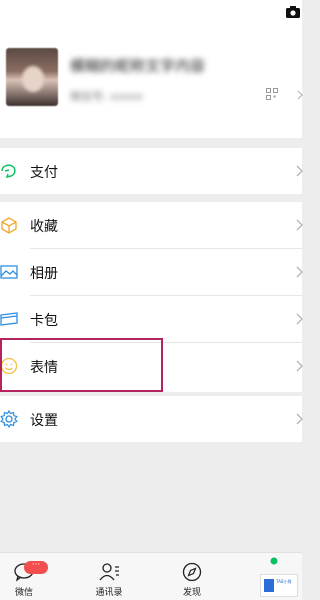 The height and width of the screenshot is (600, 320). What do you see at coordinates (151, 272) in the screenshot?
I see `menu-item-album: 相册` at bounding box center [151, 272].